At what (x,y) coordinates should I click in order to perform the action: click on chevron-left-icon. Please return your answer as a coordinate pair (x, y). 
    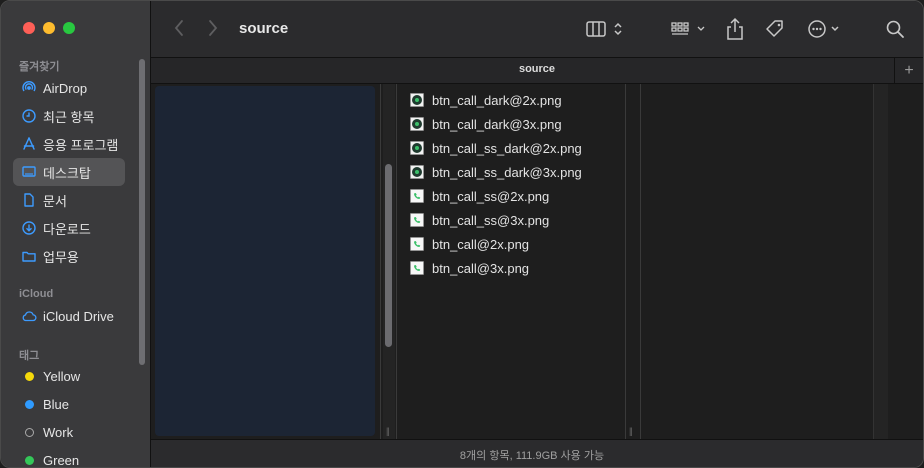
    Looking at the image, I should click on (178, 28).